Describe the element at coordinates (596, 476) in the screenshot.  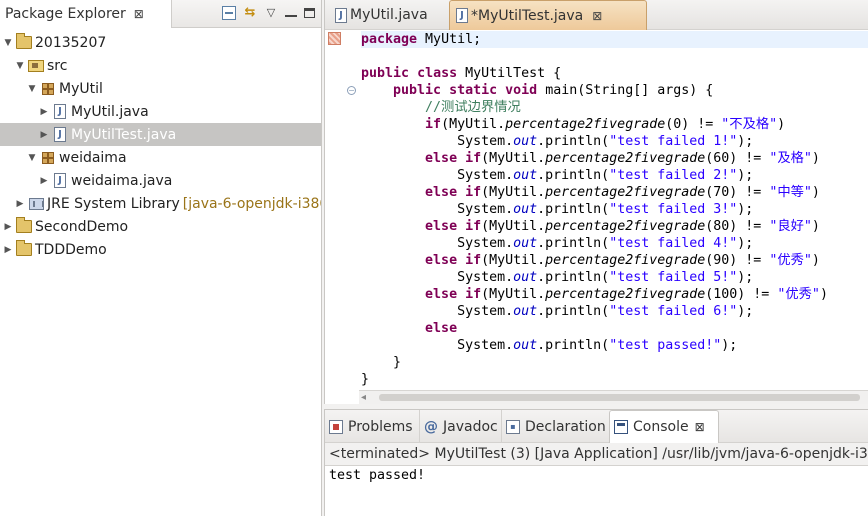
I see `console-output: test passed!` at that location.